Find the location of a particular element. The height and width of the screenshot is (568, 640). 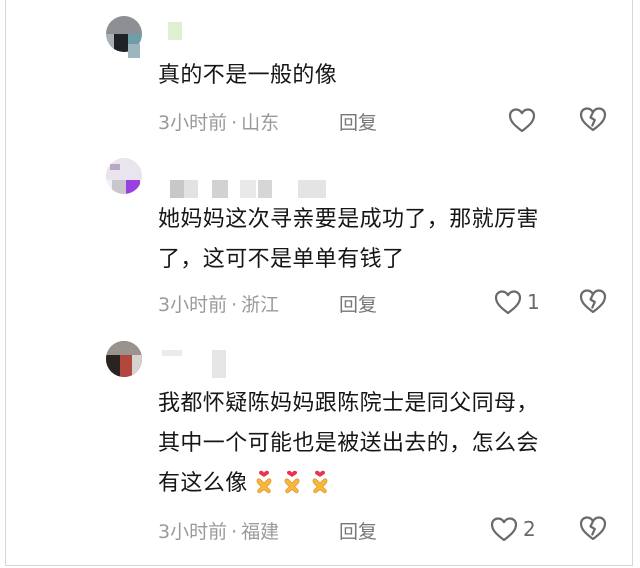

emoji-group is located at coordinates (290, 482).